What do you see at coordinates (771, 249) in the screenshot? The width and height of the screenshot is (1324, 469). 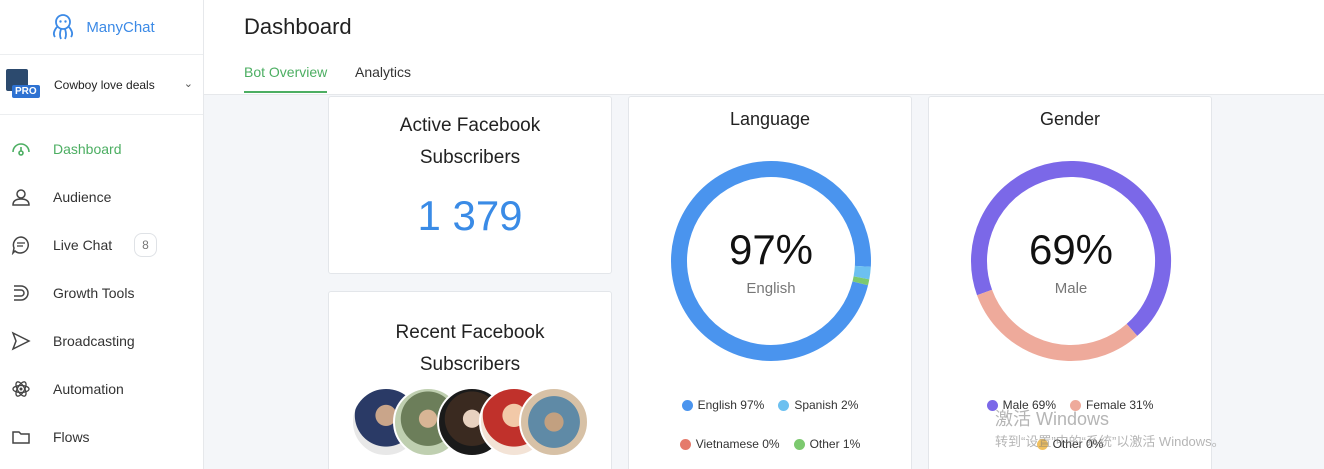 I see `donut-percentage: 97%` at bounding box center [771, 249].